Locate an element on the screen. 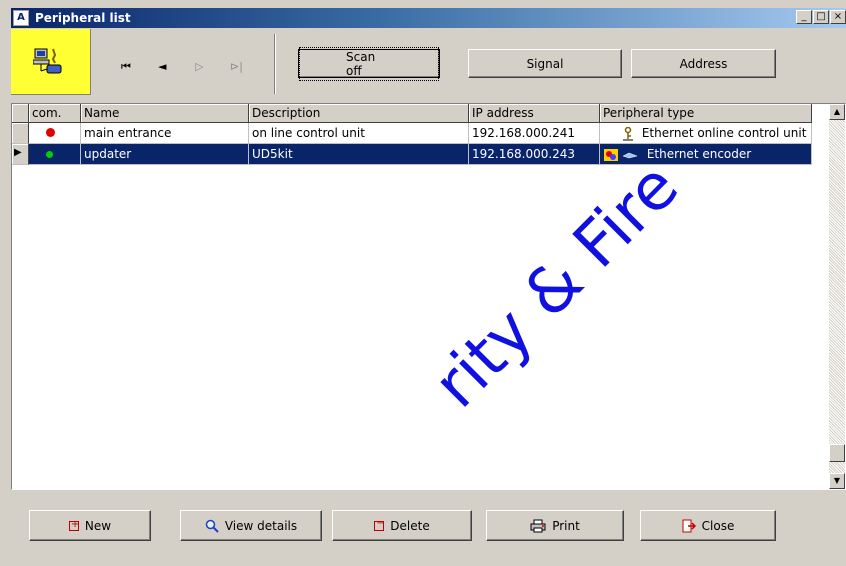 The height and width of the screenshot is (566, 846). column-header-com: com. is located at coordinates (55, 113).